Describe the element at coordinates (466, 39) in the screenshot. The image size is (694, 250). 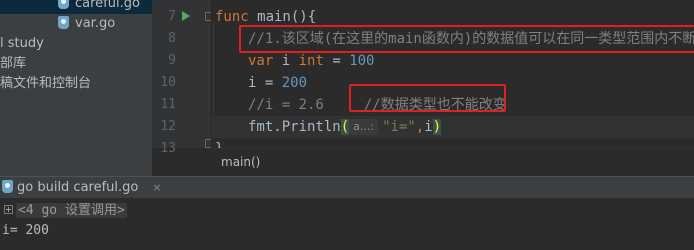
I see `highlight-box-line8` at that location.